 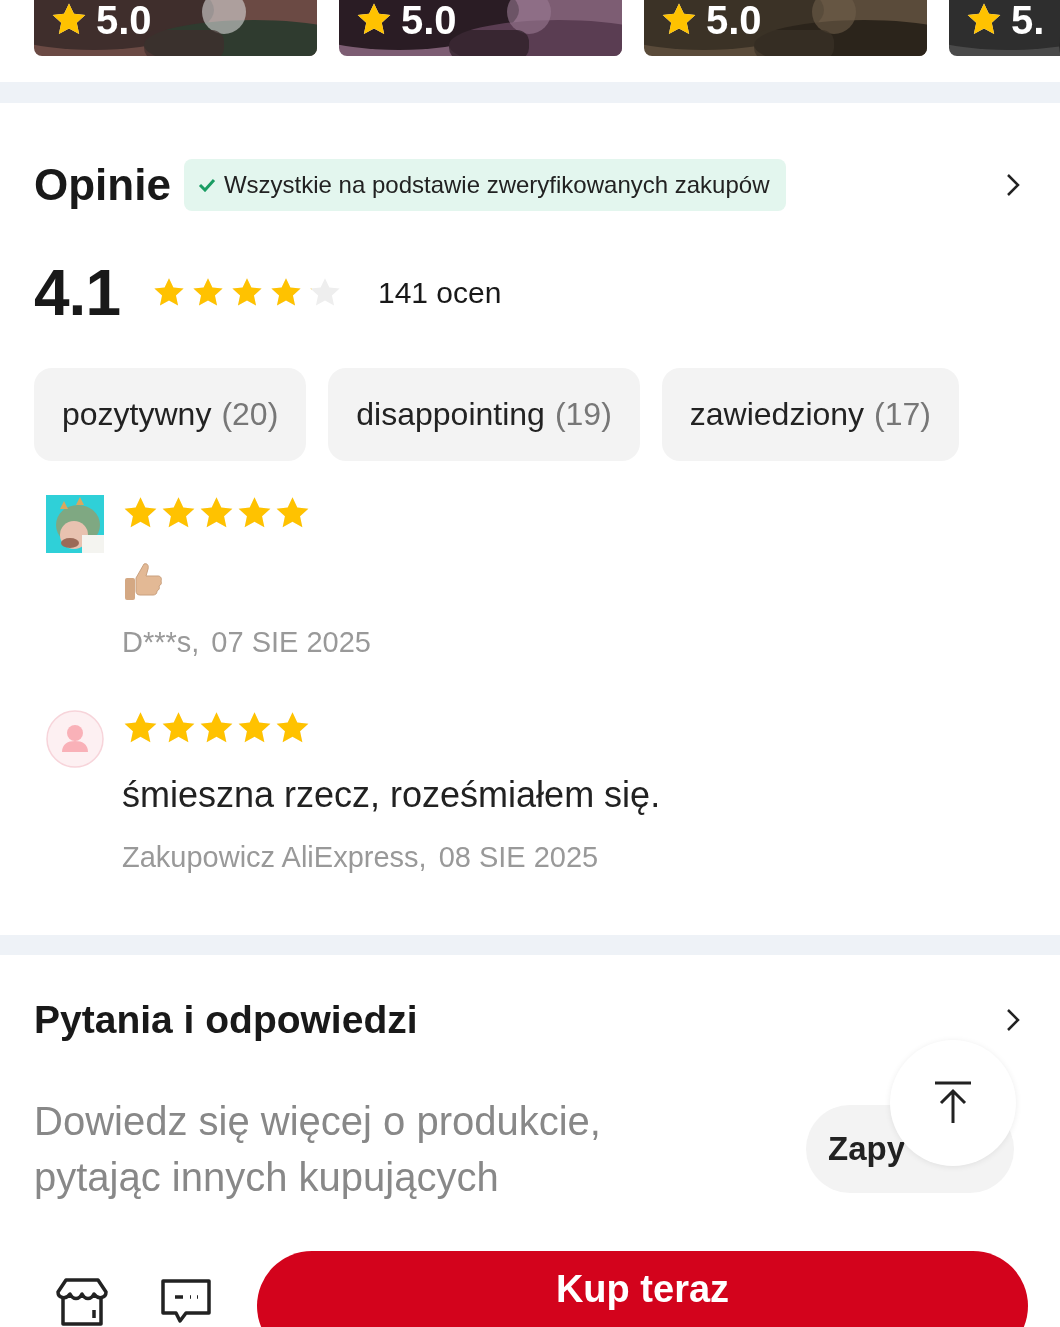 I want to click on store-icon, so click(x=82, y=1302).